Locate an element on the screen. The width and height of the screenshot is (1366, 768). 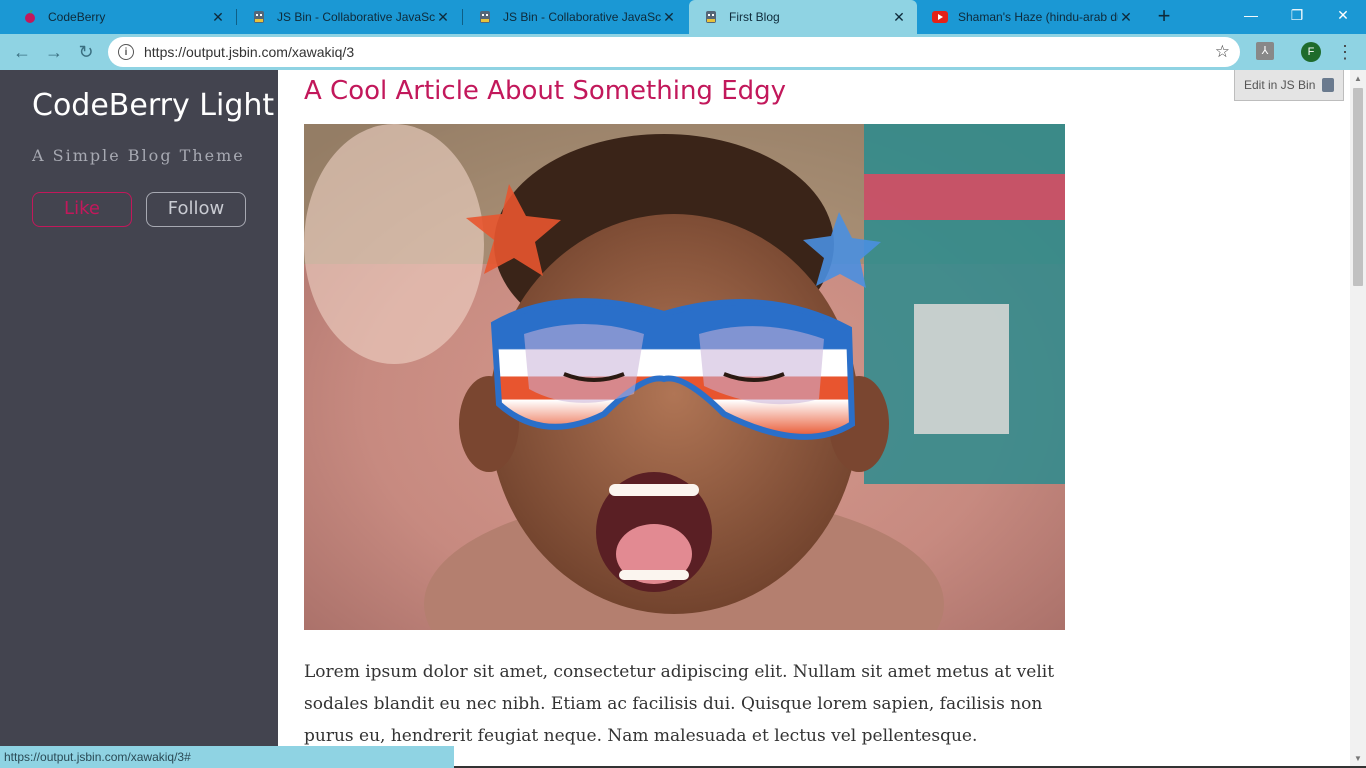
codeberry-icon is located at coordinates (30, 17).